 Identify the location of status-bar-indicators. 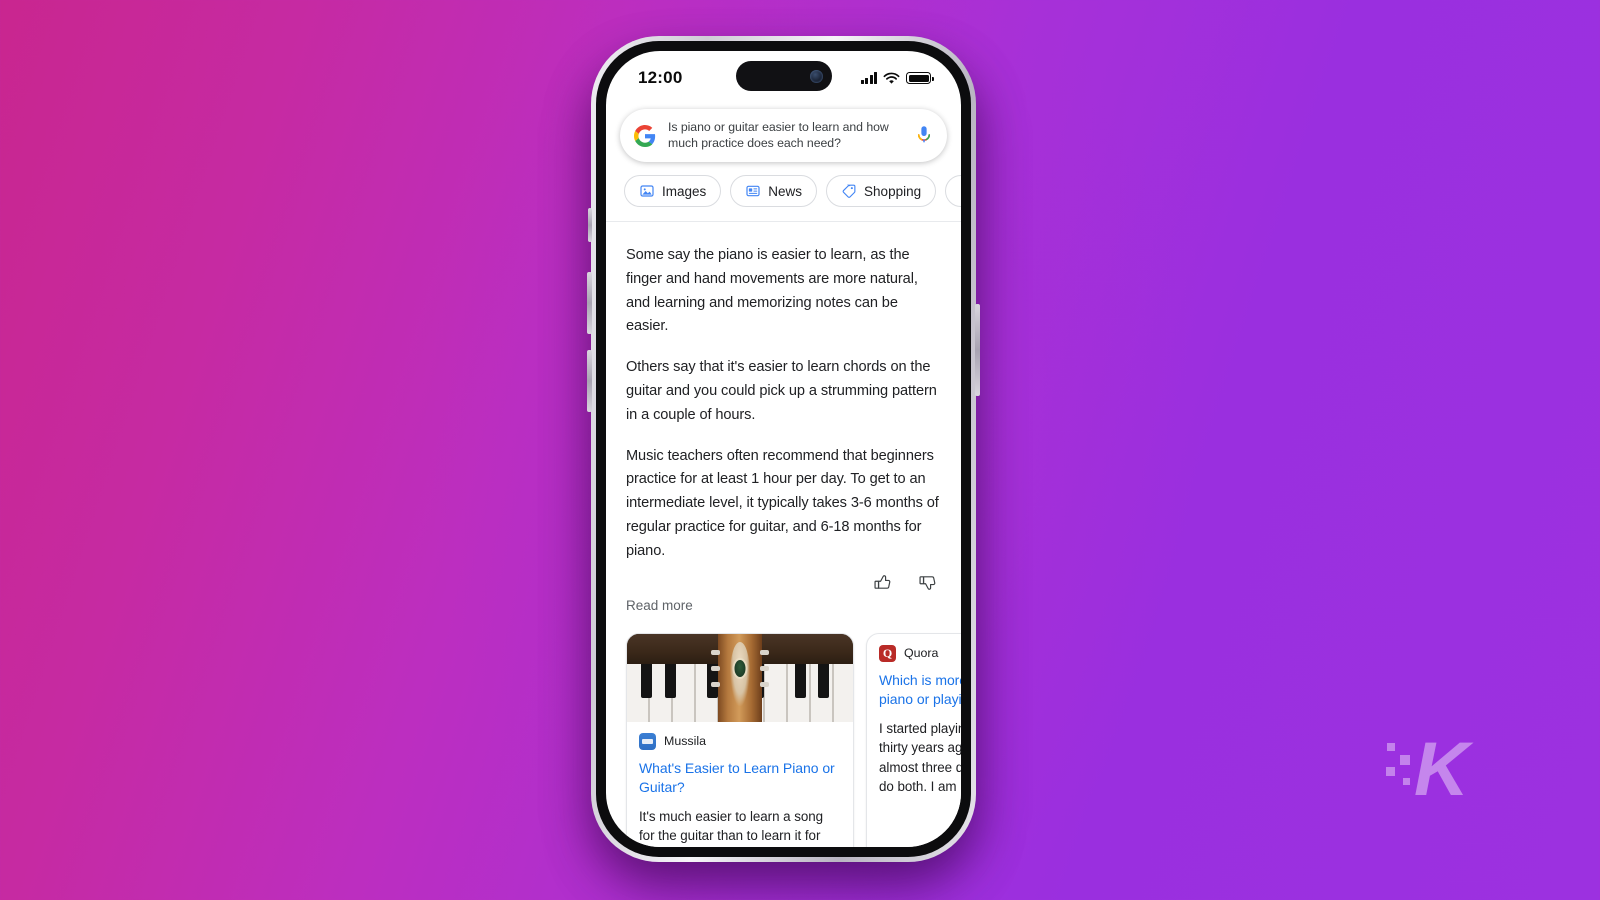
(897, 78).